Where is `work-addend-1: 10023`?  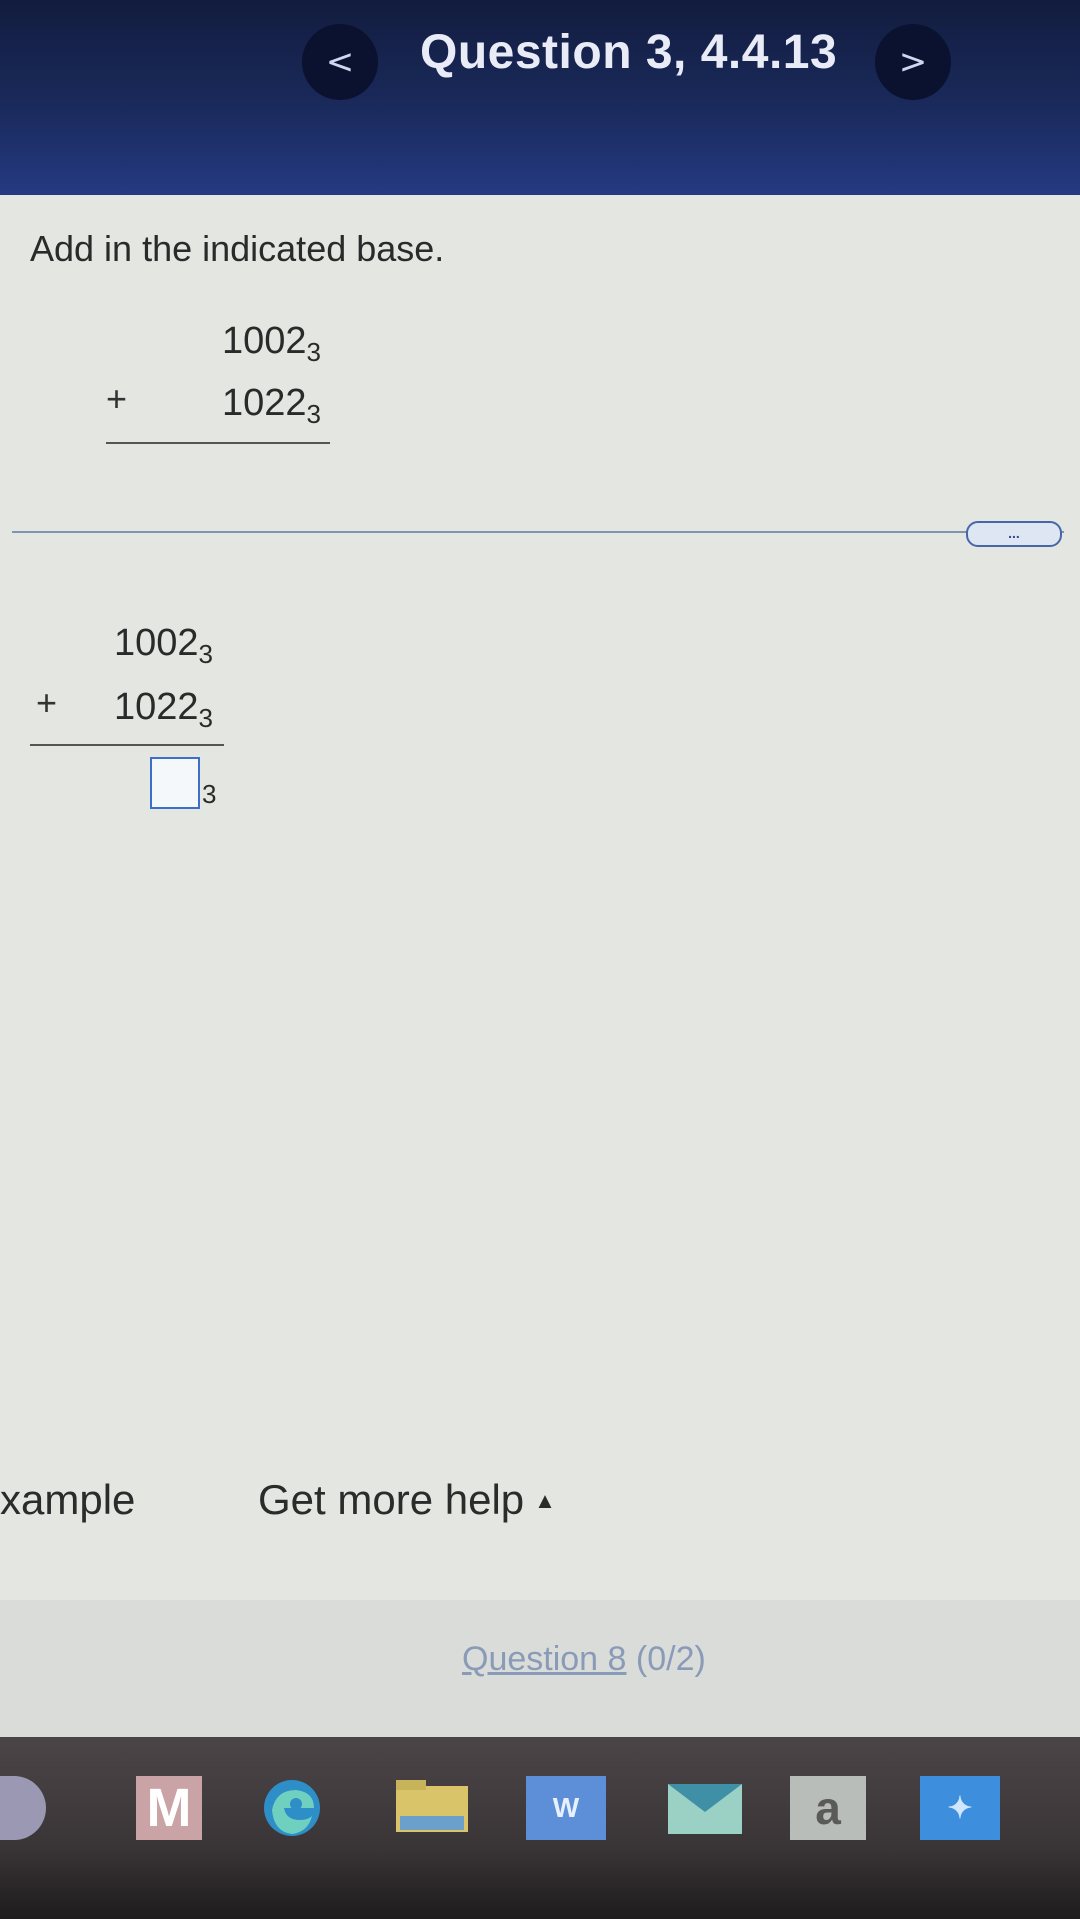 work-addend-1: 10023 is located at coordinates (164, 645).